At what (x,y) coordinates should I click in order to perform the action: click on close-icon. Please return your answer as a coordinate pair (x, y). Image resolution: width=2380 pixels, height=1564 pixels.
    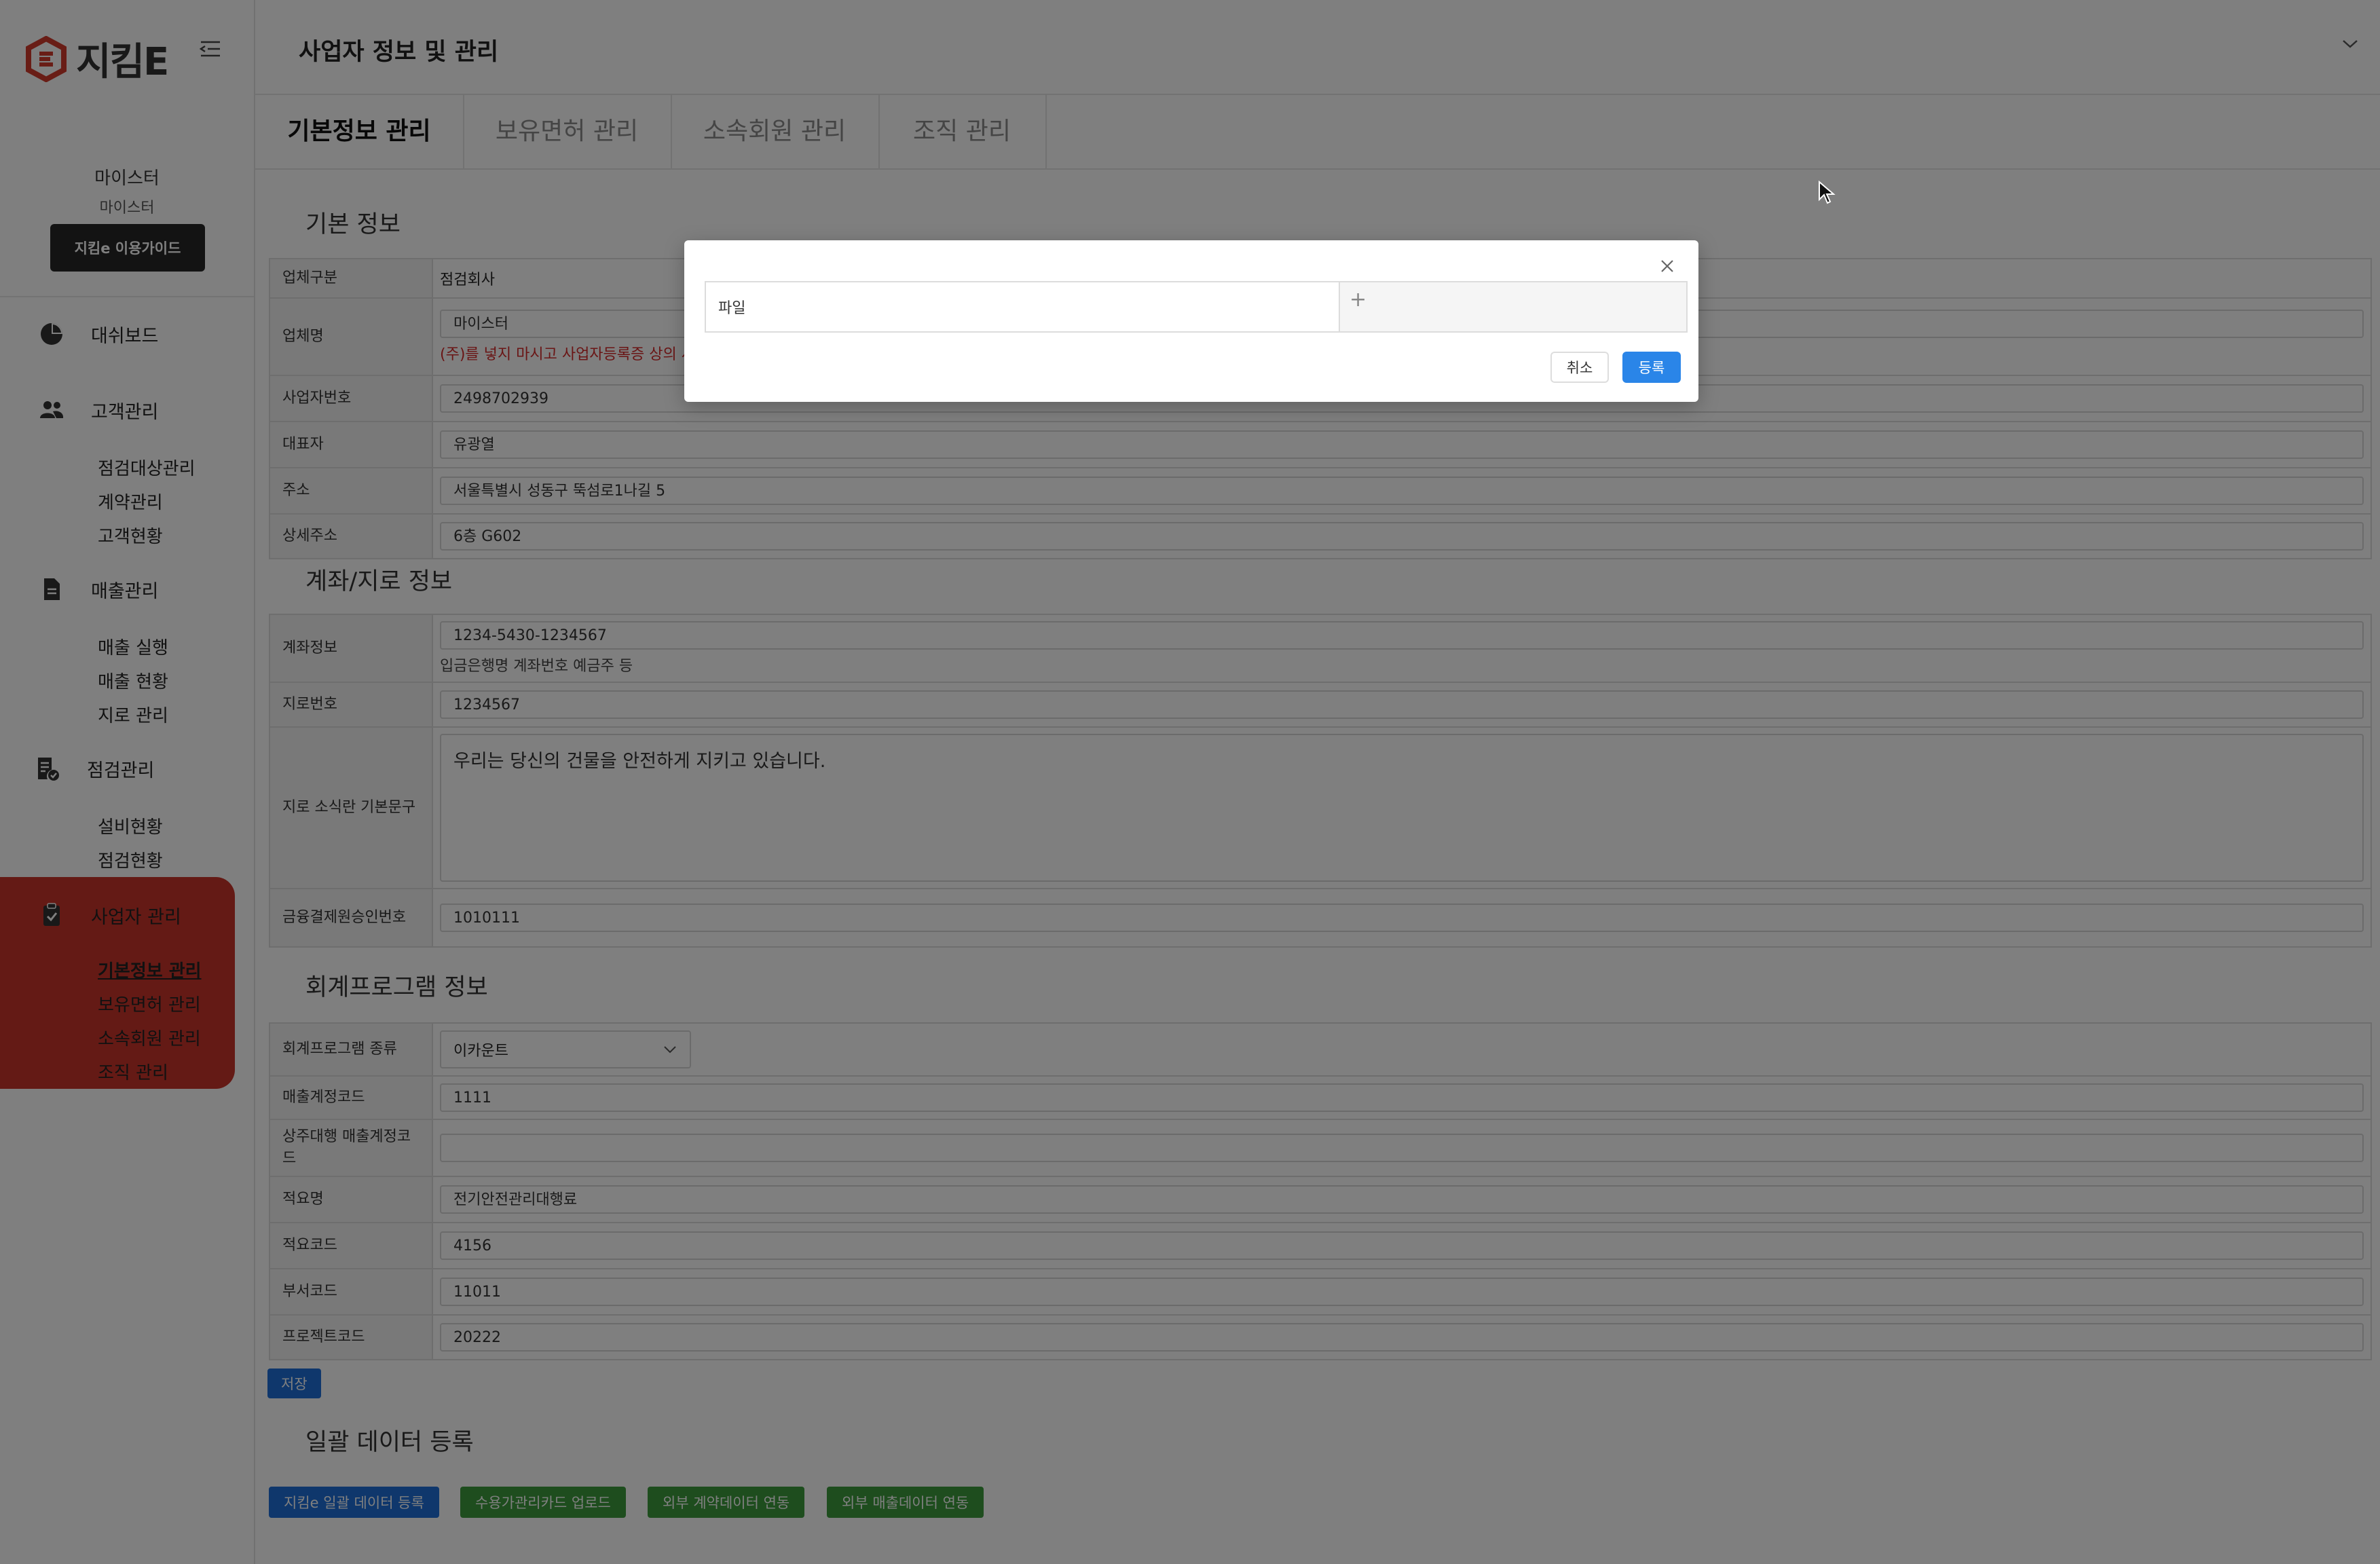
    Looking at the image, I should click on (1667, 266).